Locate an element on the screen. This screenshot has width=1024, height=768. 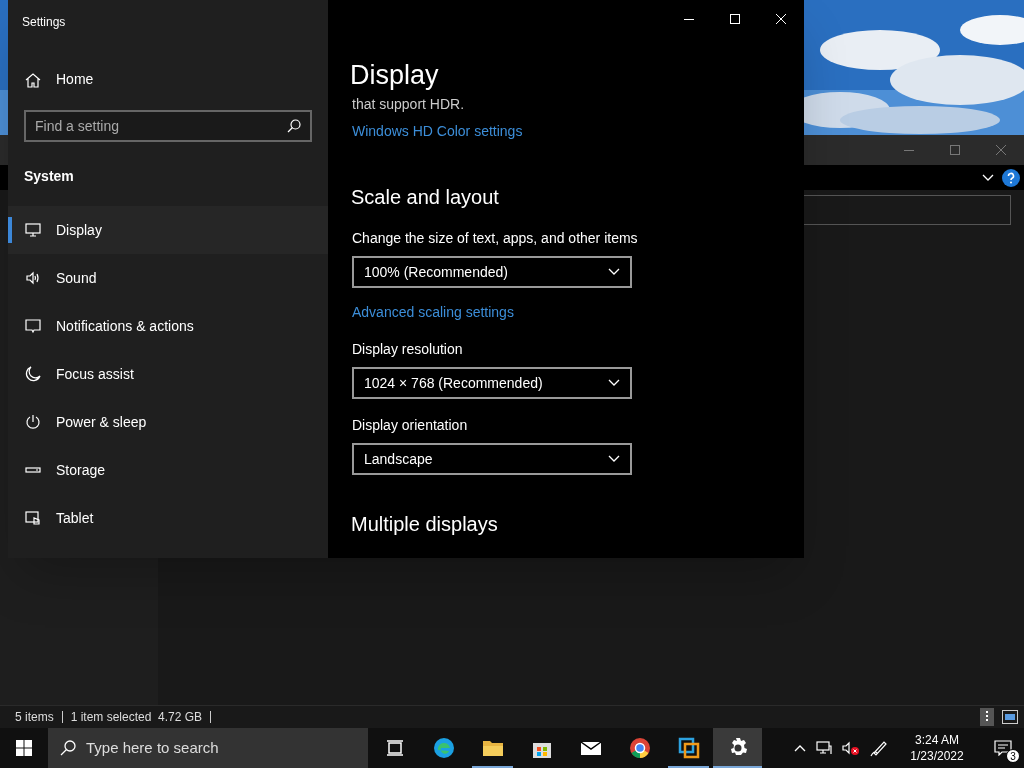
nav-item: Tablet is located at coordinates (168, 518).